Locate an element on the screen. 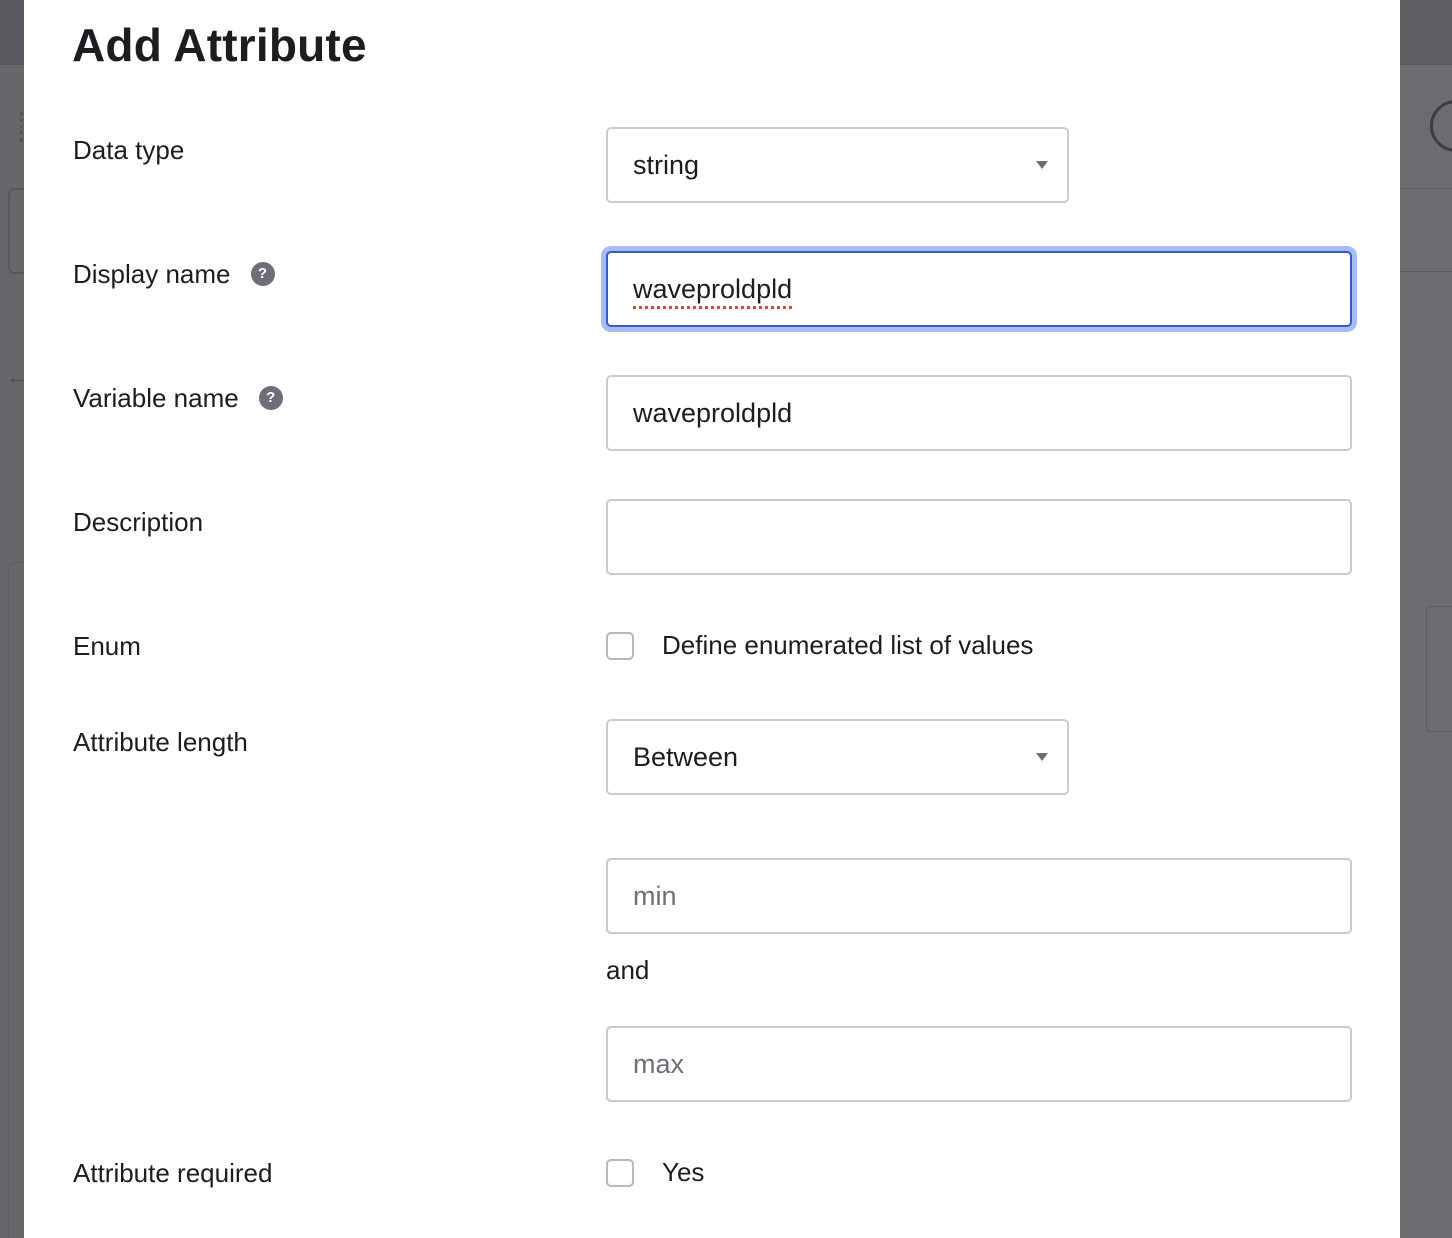 This screenshot has height=1238, width=1452. variable-name-label-text: Variable name is located at coordinates (156, 398).